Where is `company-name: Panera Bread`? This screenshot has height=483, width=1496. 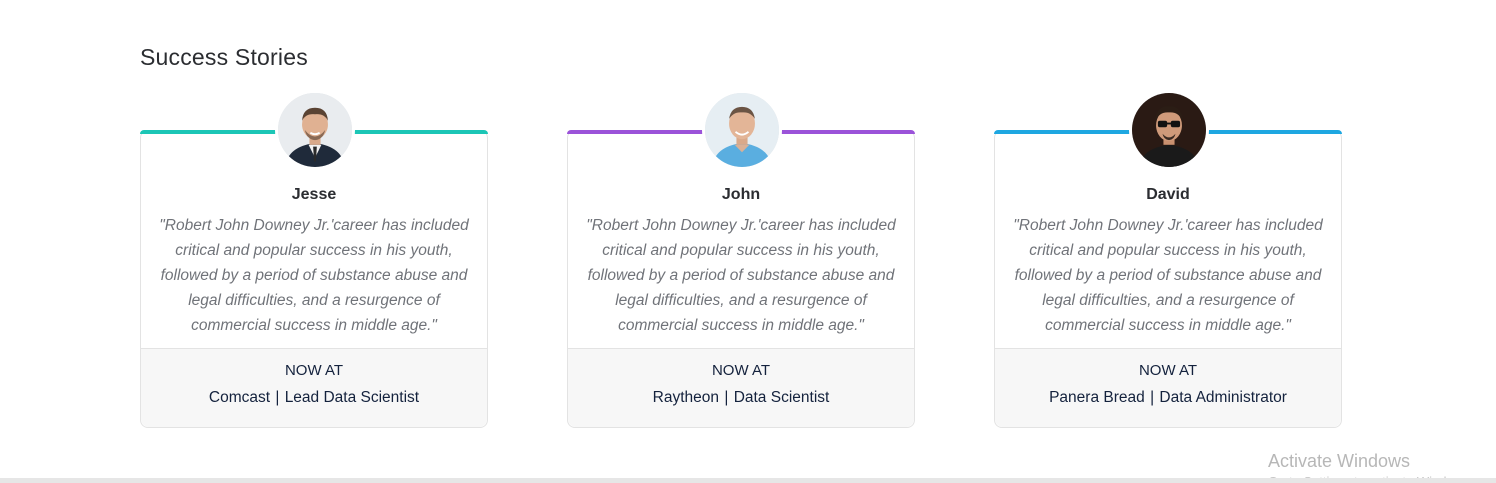
company-name: Panera Bread is located at coordinates (1097, 397).